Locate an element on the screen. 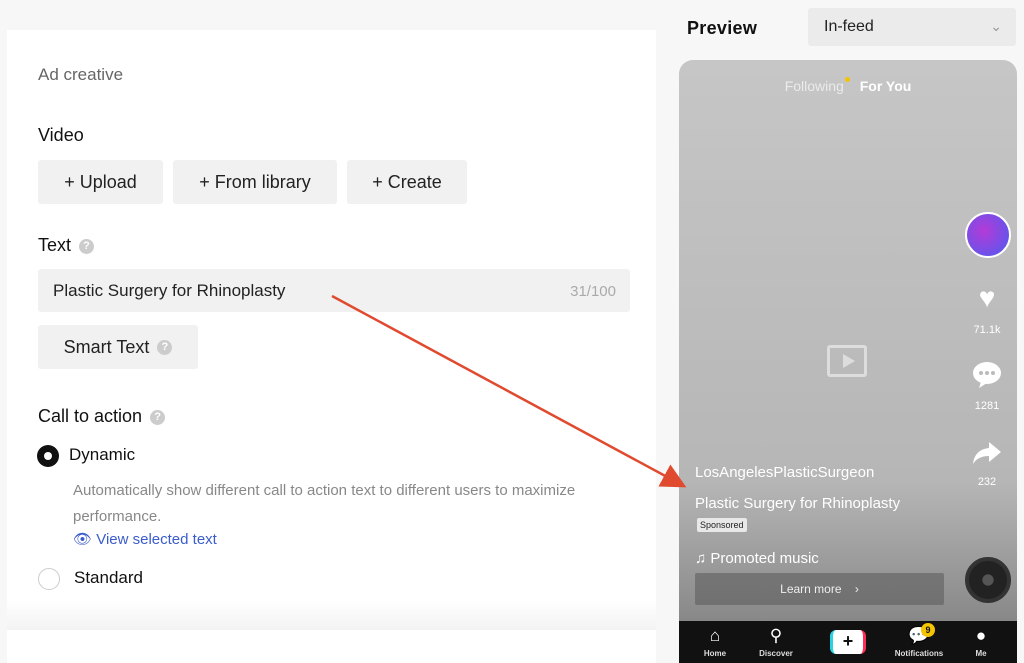  create-plus-button: + is located at coordinates (848, 642).